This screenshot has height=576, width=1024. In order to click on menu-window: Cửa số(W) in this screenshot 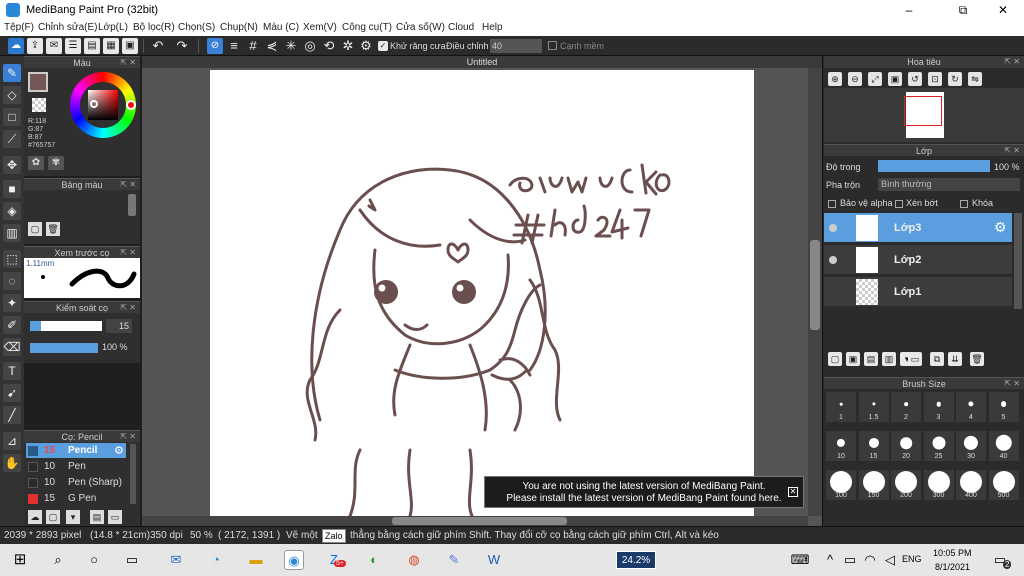, I will do `click(420, 27)`.